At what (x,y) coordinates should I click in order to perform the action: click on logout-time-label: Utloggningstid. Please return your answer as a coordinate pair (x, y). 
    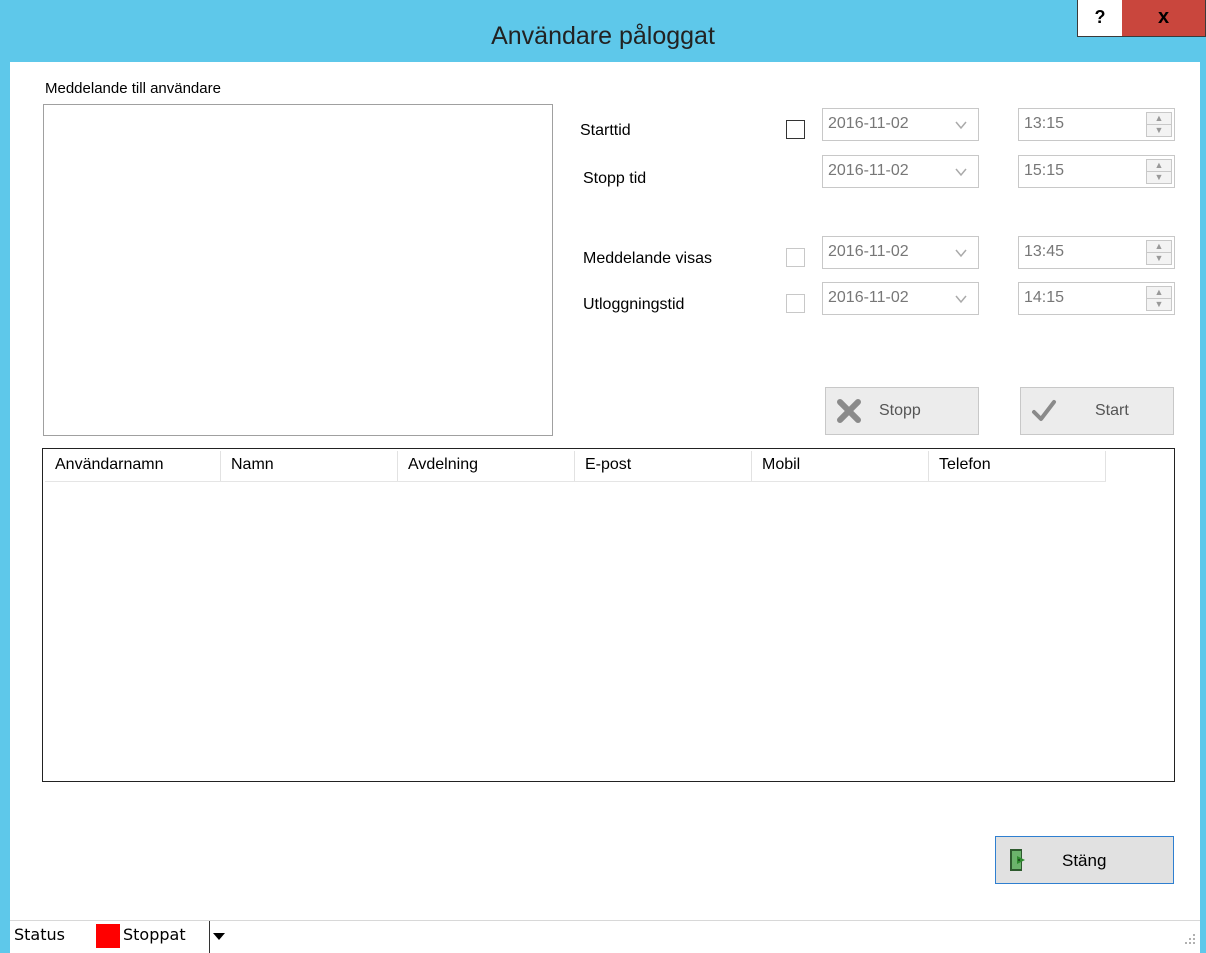
    Looking at the image, I should click on (634, 304).